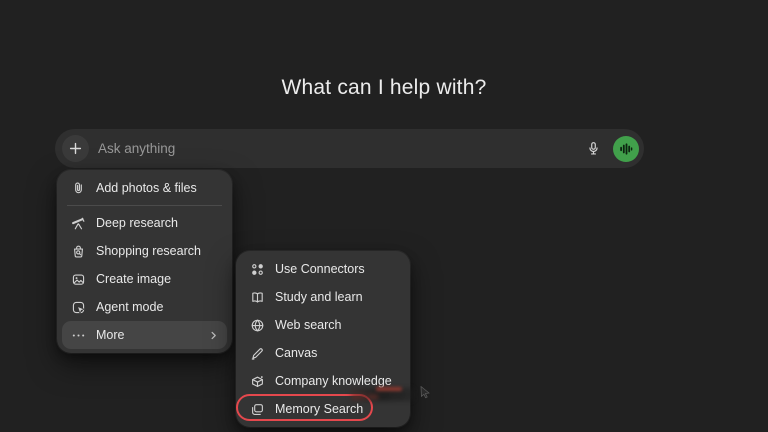  I want to click on voice-waveform-icon, so click(626, 149).